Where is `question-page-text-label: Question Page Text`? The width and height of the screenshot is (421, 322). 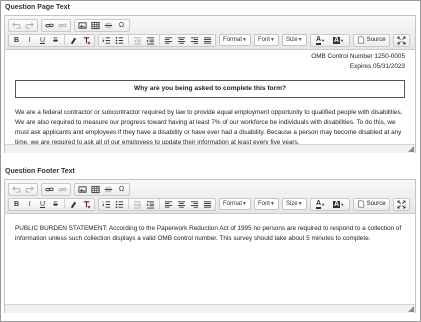
question-page-text-label: Question Page Text is located at coordinates (37, 7).